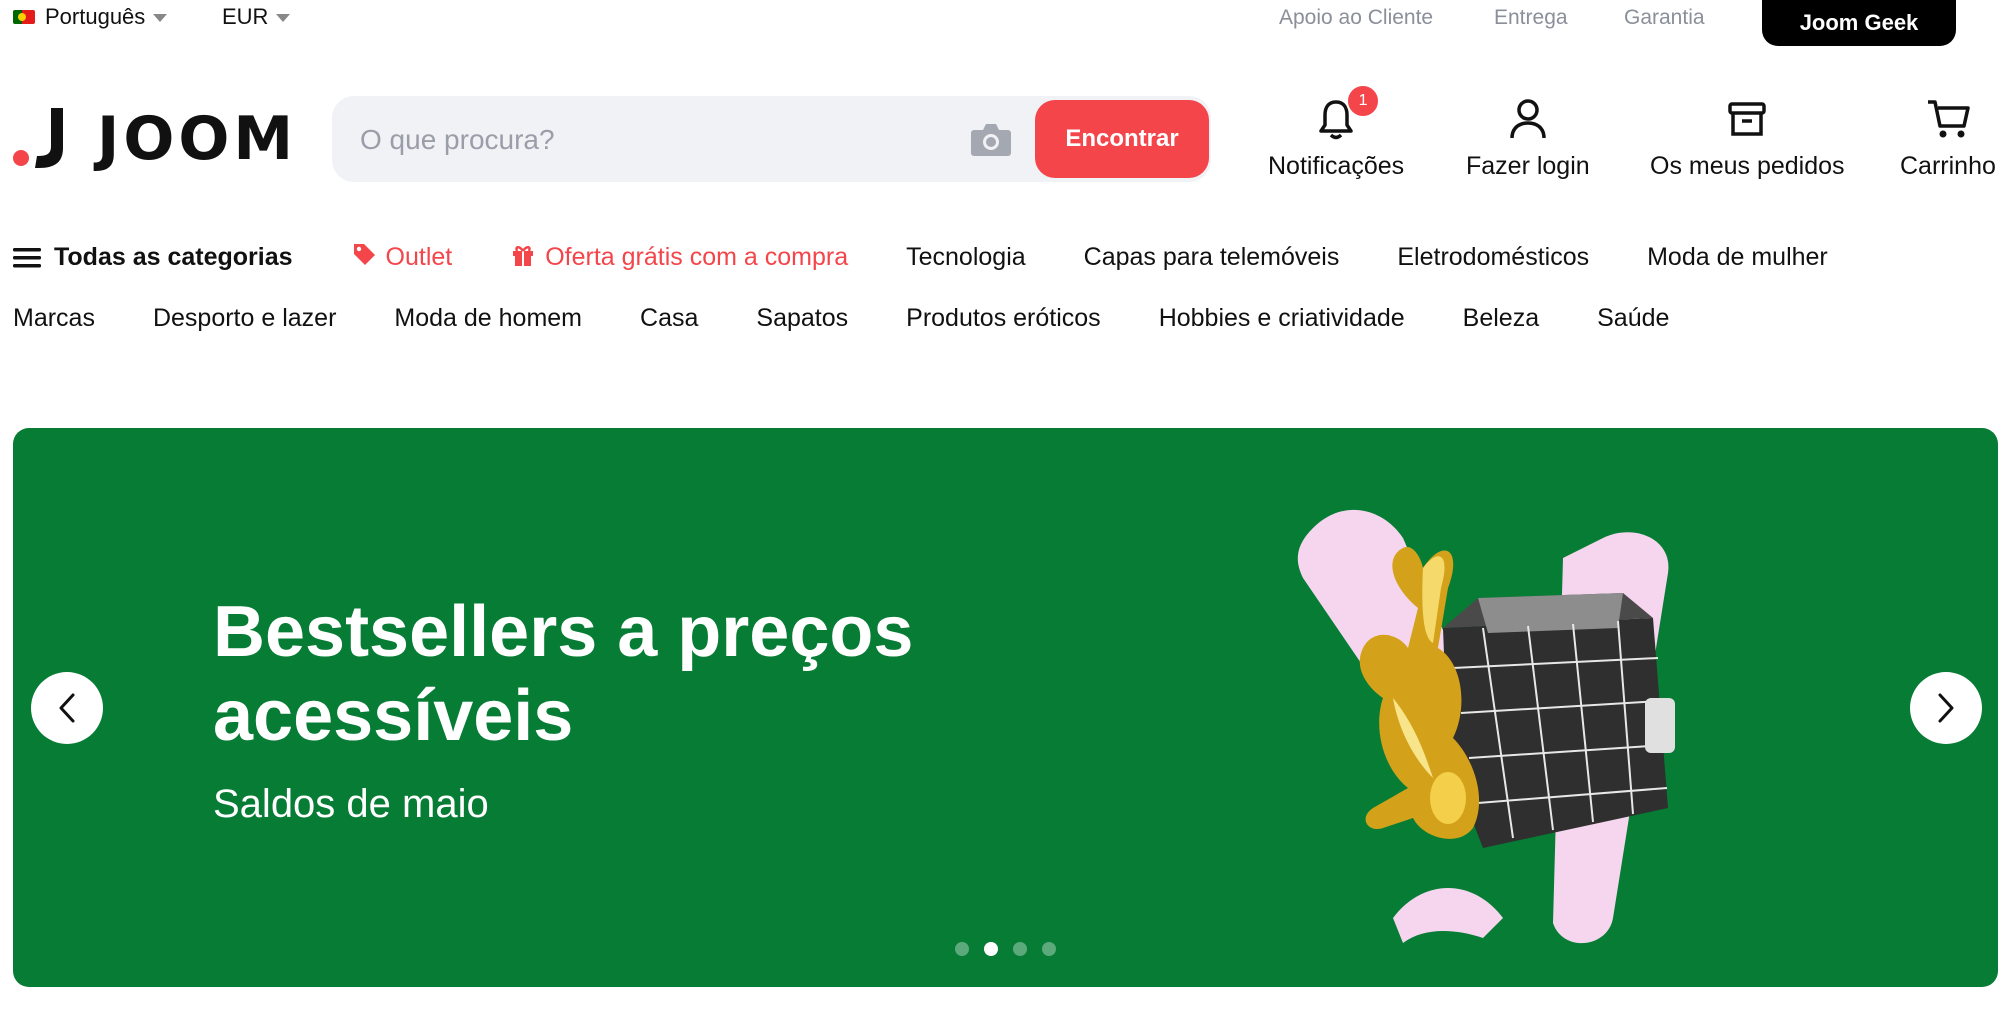  I want to click on currency-label: EUR, so click(245, 16).